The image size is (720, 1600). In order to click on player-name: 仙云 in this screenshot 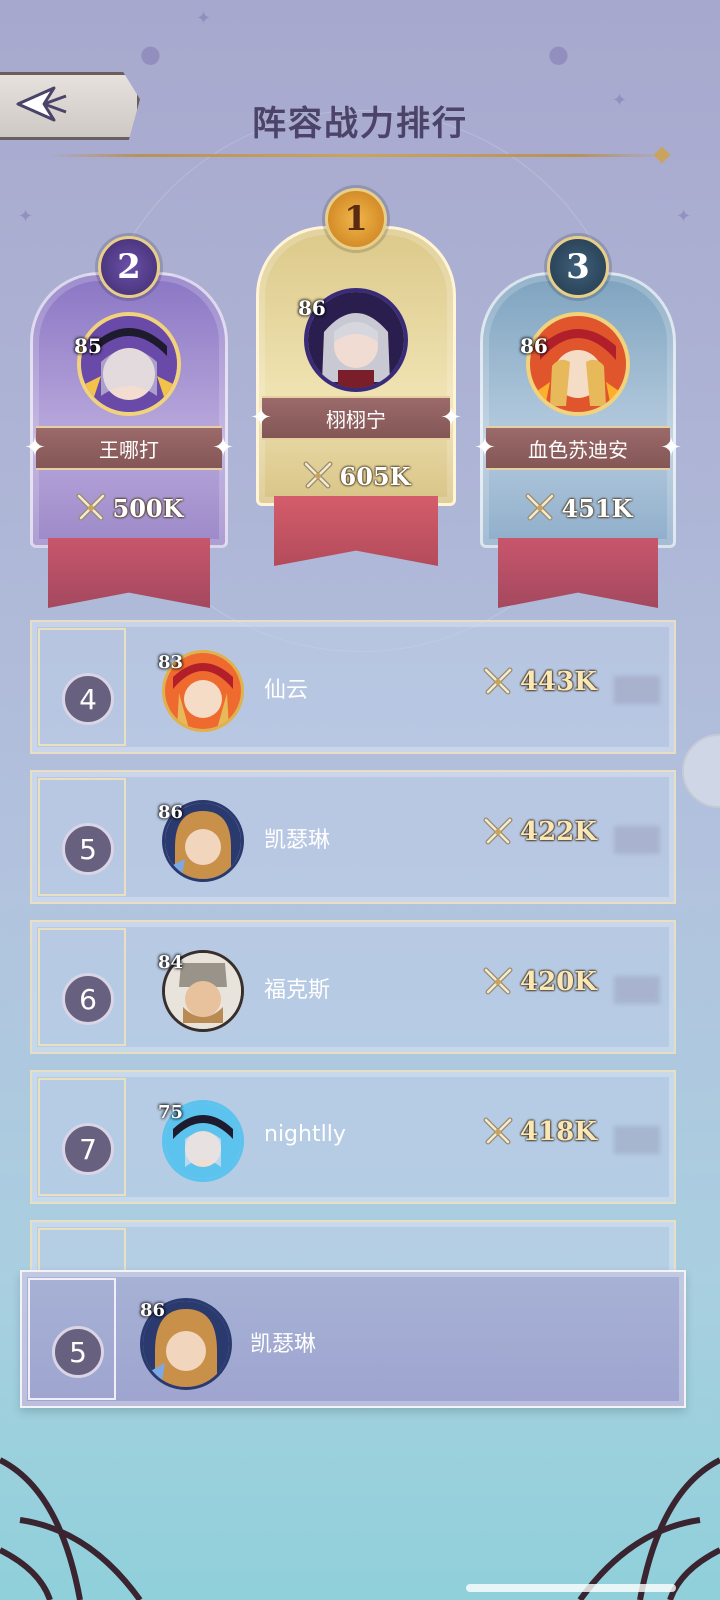, I will do `click(286, 690)`.